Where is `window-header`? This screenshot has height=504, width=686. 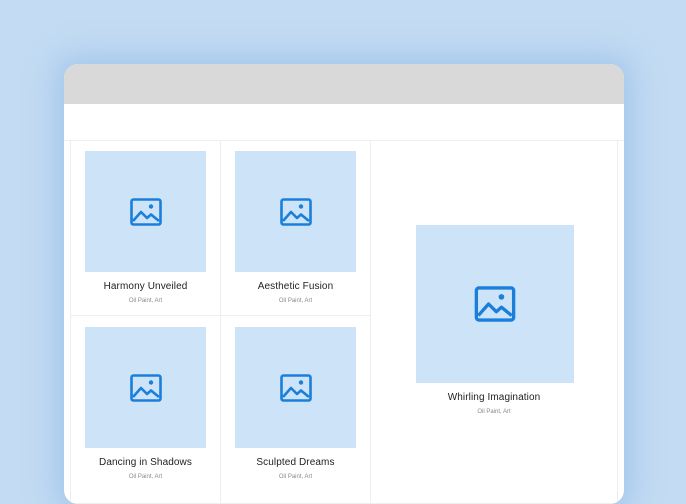
window-header is located at coordinates (344, 122).